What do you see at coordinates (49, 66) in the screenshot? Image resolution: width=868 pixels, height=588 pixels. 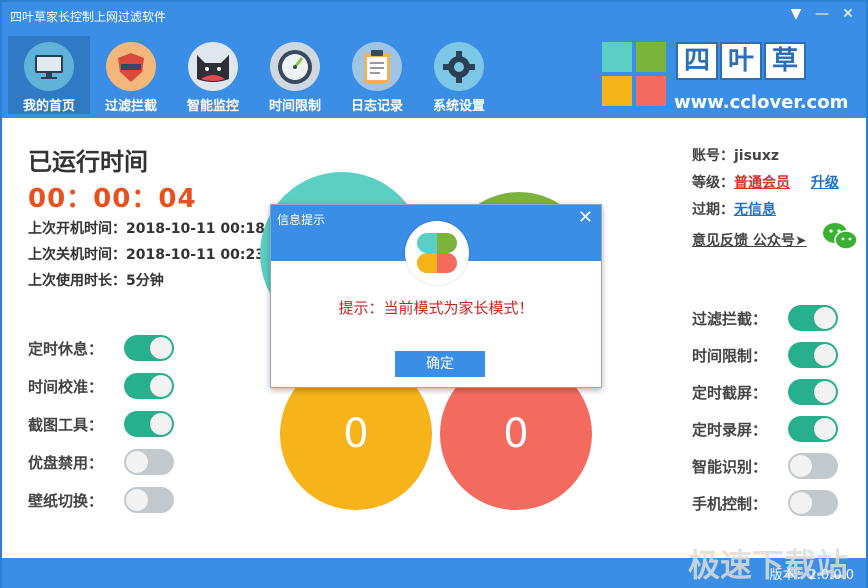 I see `monitor-icon` at bounding box center [49, 66].